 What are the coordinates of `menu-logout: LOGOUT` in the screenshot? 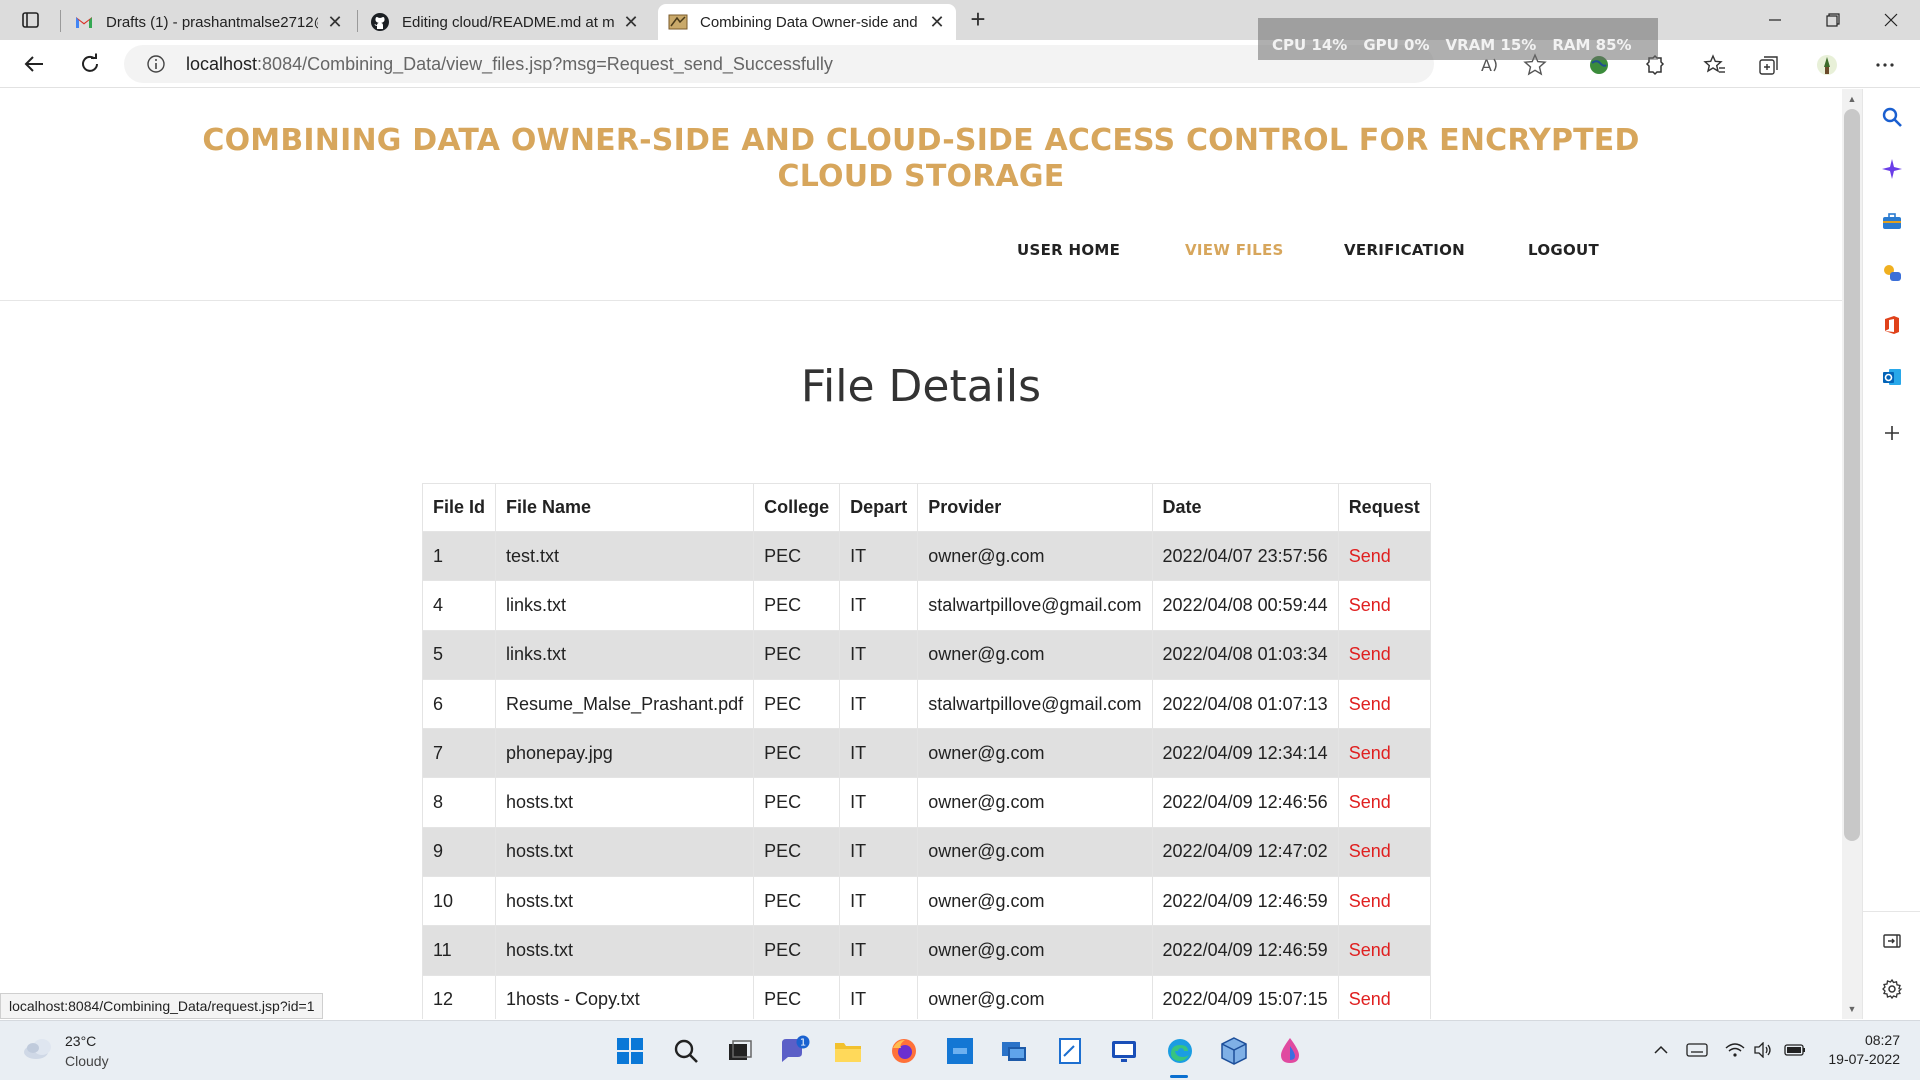 It's located at (1563, 250).